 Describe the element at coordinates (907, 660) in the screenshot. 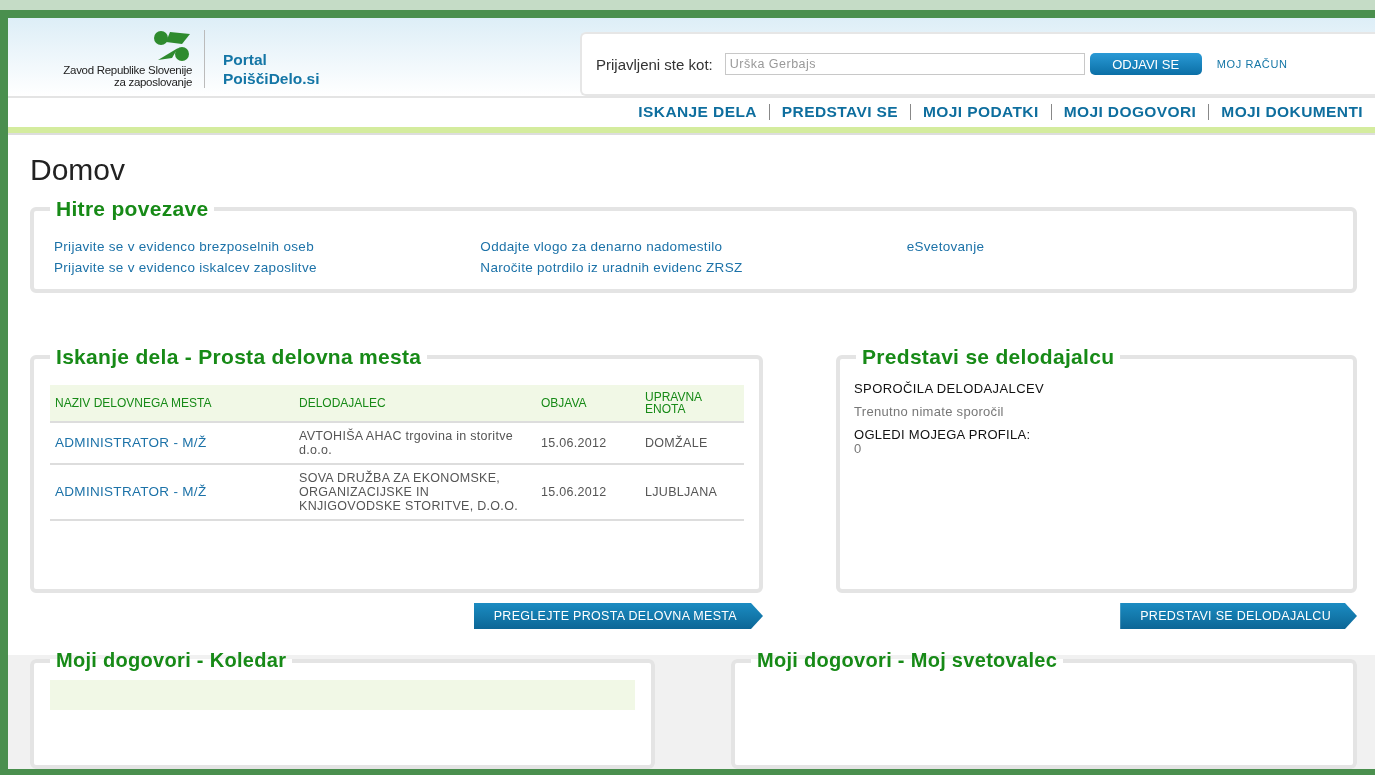

I see `panel-title: Moji dogovori - Moj svetovalec` at that location.